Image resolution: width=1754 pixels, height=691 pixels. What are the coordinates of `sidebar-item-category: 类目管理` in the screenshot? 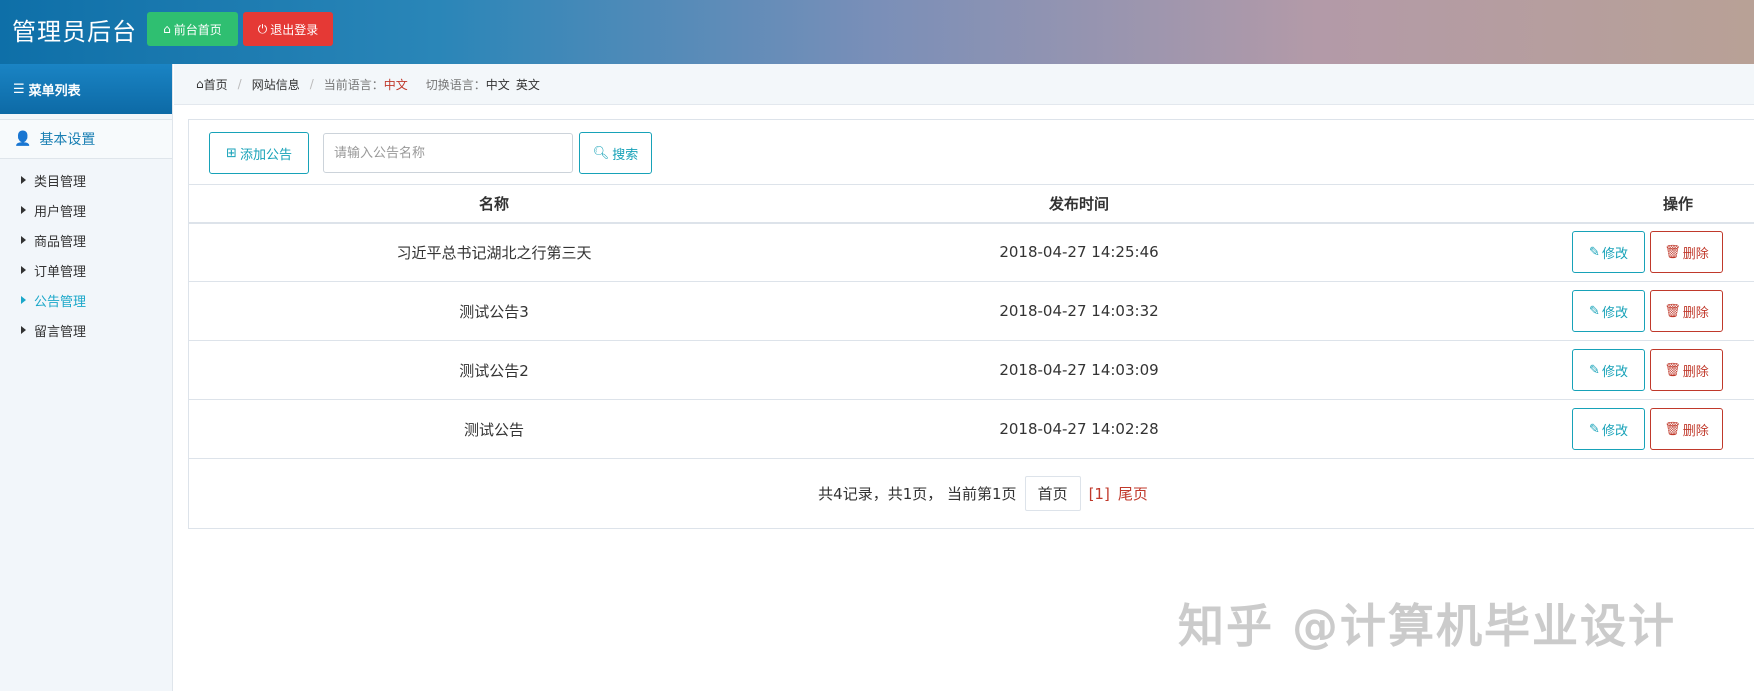 It's located at (86, 180).